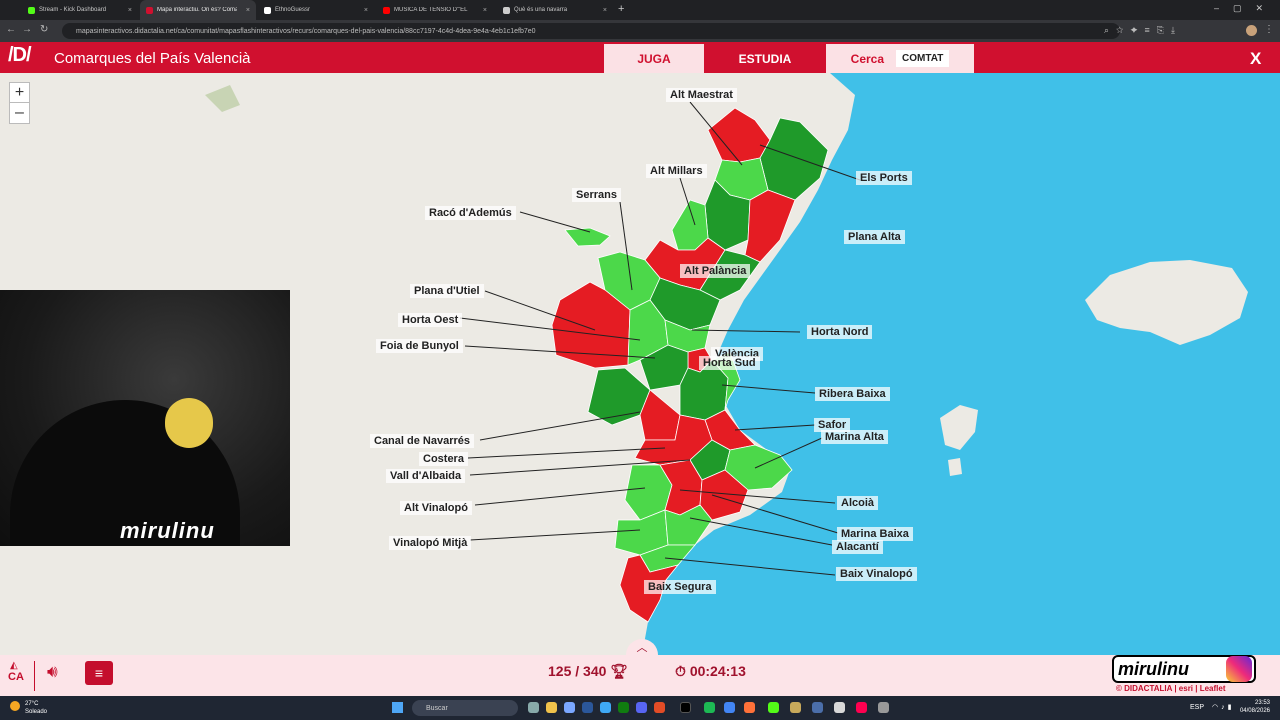 The height and width of the screenshot is (720, 1280). What do you see at coordinates (19, 92) in the screenshot?
I see `zoom-in-button: +` at bounding box center [19, 92].